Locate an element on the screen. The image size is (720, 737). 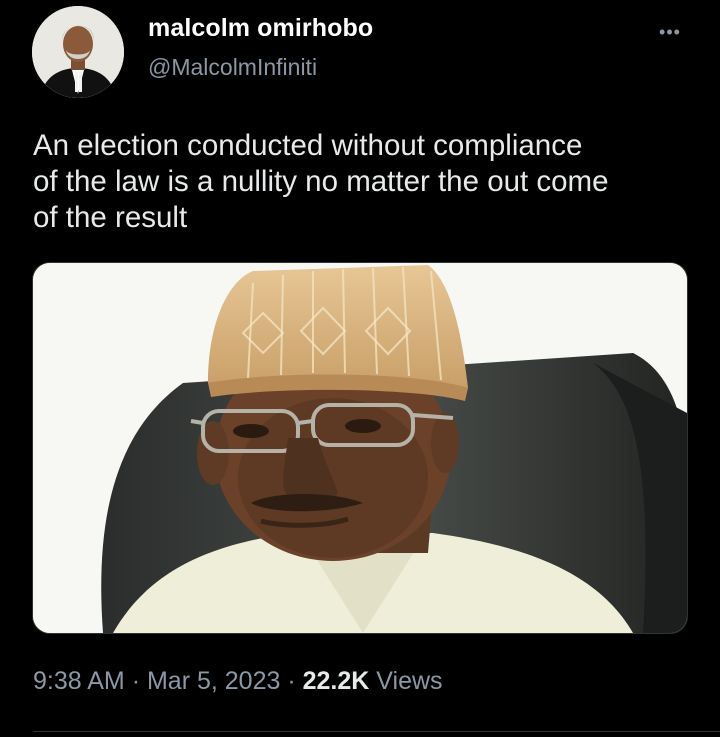
more-horizontal-icon: ••• is located at coordinates (670, 32).